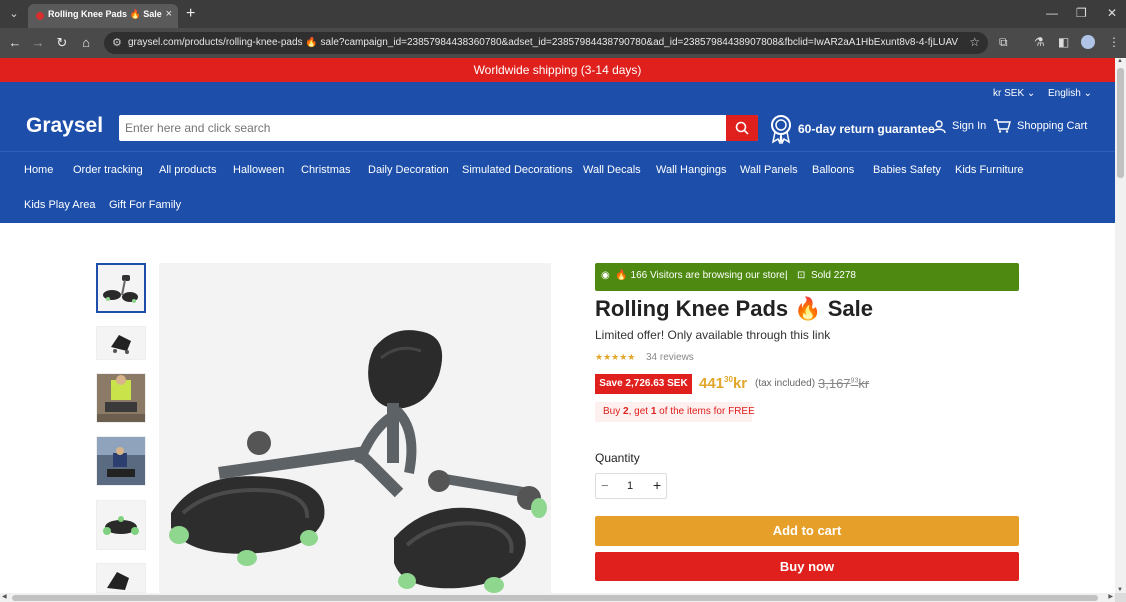 This screenshot has height=602, width=1126. Describe the element at coordinates (108, 170) in the screenshot. I see `nav-order-tracking: Order tracking` at that location.